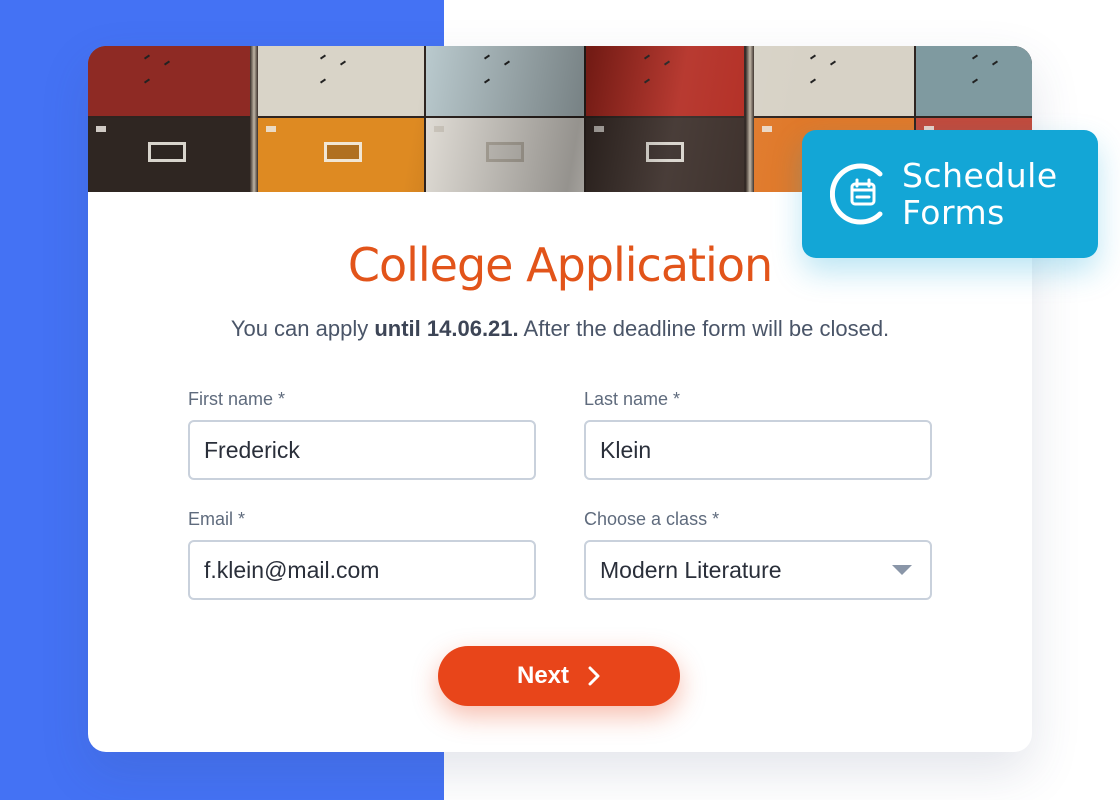 The height and width of the screenshot is (800, 1120). What do you see at coordinates (980, 175) in the screenshot?
I see `logo-line-1: Schedule` at bounding box center [980, 175].